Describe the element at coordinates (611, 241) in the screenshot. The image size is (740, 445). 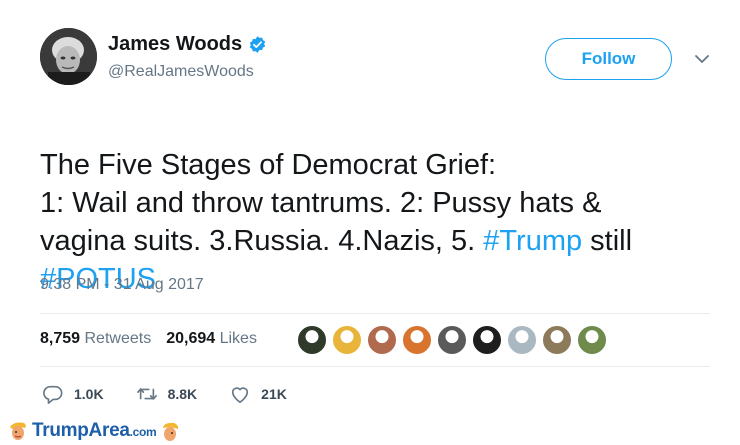
I see `tweet-text-segment: still` at that location.